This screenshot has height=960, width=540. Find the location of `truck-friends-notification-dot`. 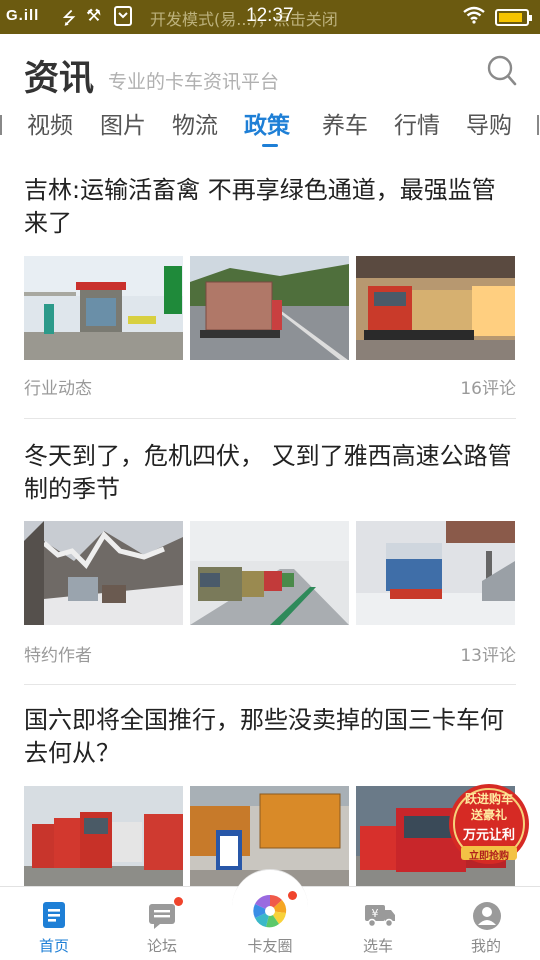

truck-friends-notification-dot is located at coordinates (292, 895).